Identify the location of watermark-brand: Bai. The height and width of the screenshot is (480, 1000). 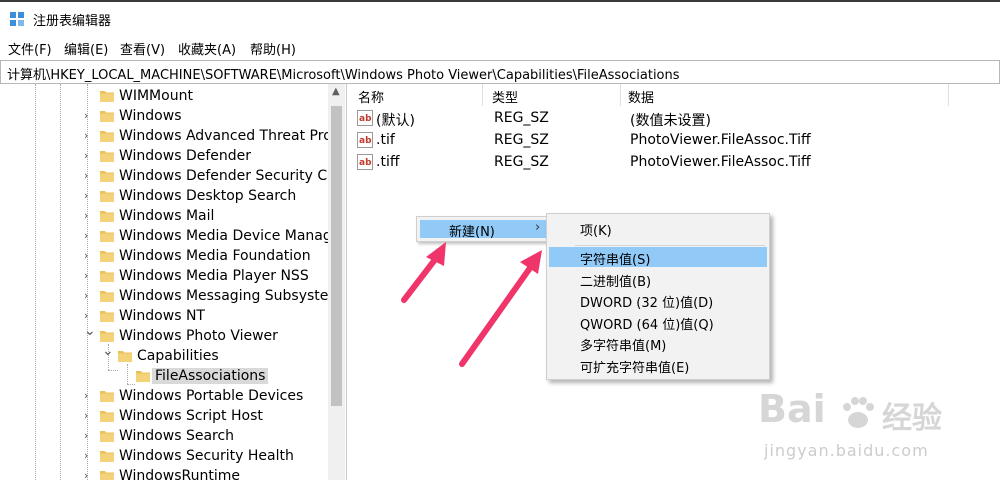
(792, 409).